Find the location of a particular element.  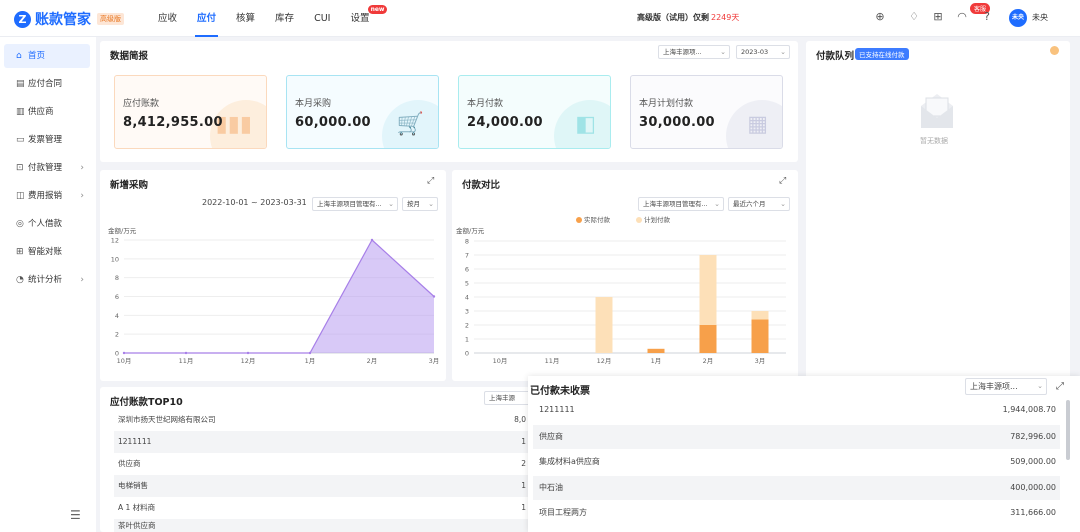

y-tick-label: 6 is located at coordinates (117, 297).